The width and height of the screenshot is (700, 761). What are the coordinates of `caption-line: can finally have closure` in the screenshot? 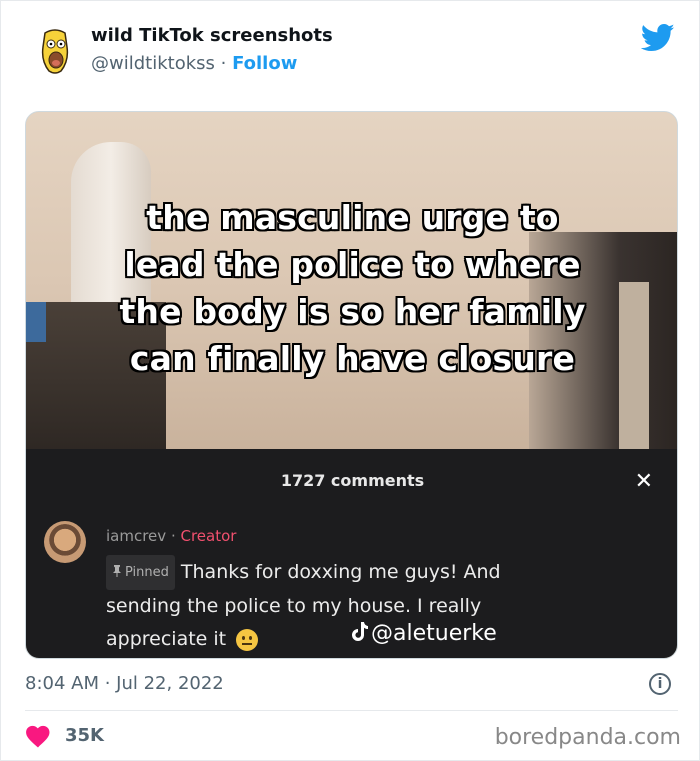 It's located at (352, 358).